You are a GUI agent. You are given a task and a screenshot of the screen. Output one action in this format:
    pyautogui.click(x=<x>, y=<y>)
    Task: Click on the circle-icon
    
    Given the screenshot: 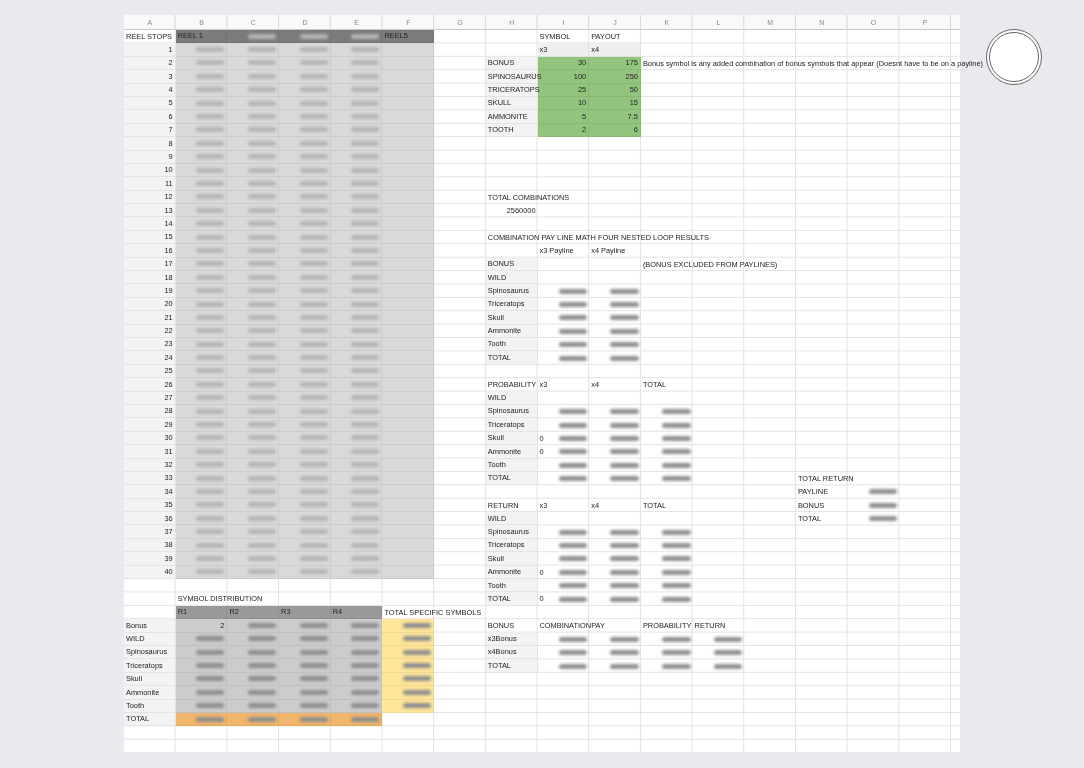 What is the action you would take?
    pyautogui.click(x=1014, y=57)
    